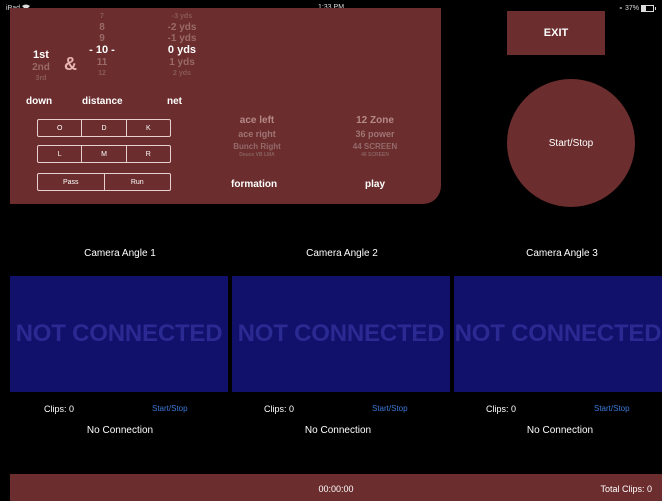 This screenshot has height=501, width=662. I want to click on down-label: down, so click(39, 101).